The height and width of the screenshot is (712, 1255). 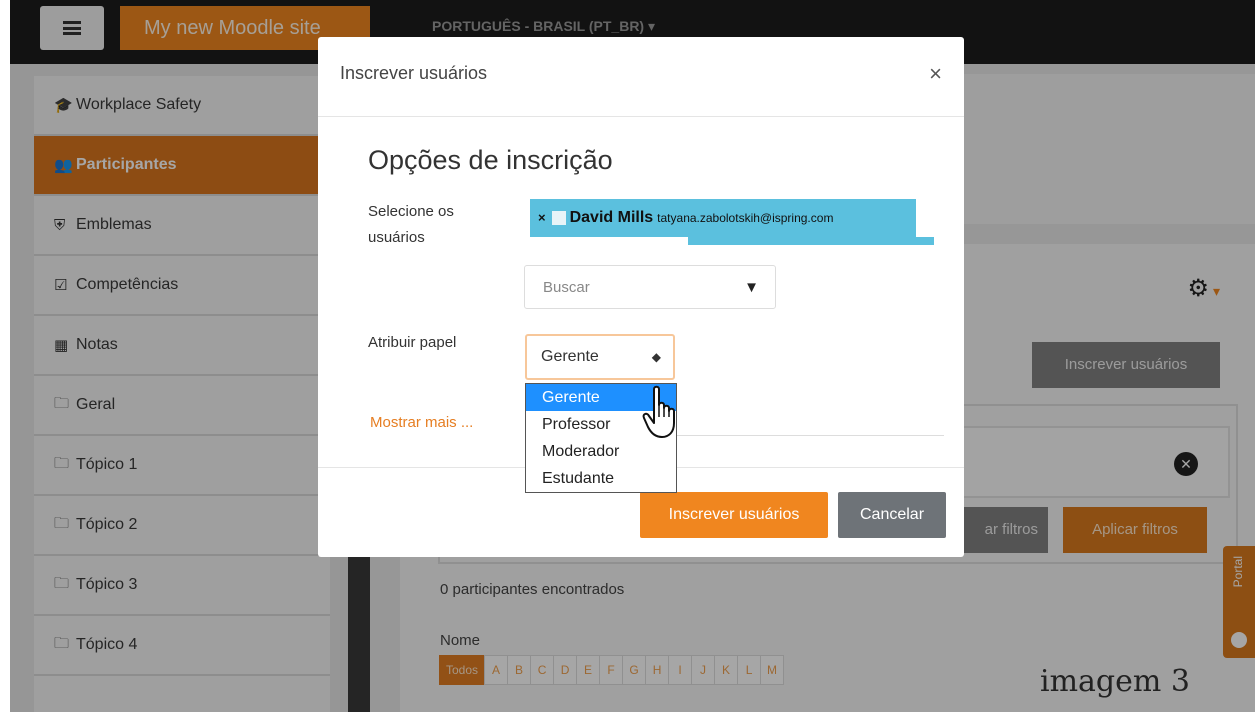 I want to click on assign-role-label: Atribuir papel, so click(x=412, y=342).